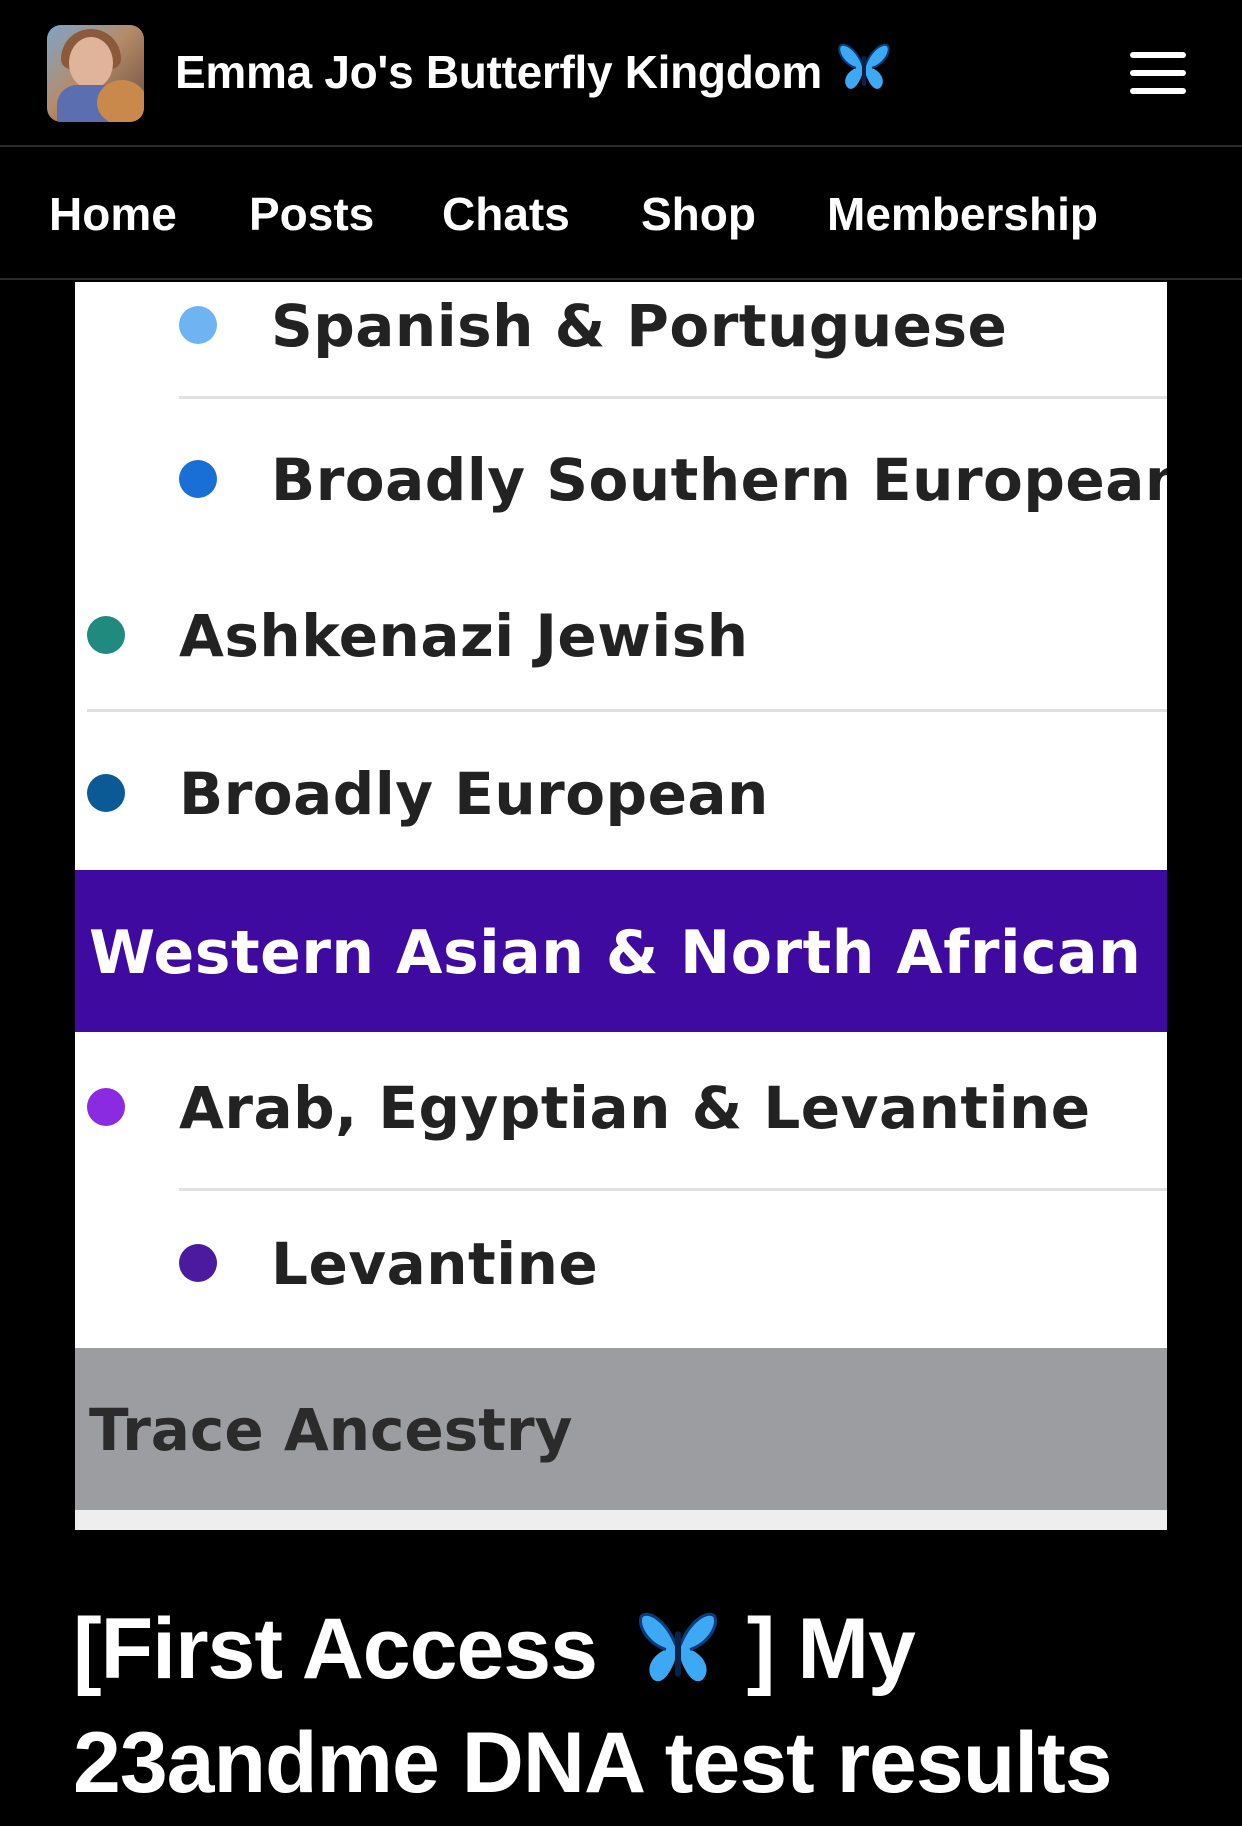 This screenshot has height=1826, width=1242. I want to click on ancestry-label: Ashkenazi Jewish, so click(464, 636).